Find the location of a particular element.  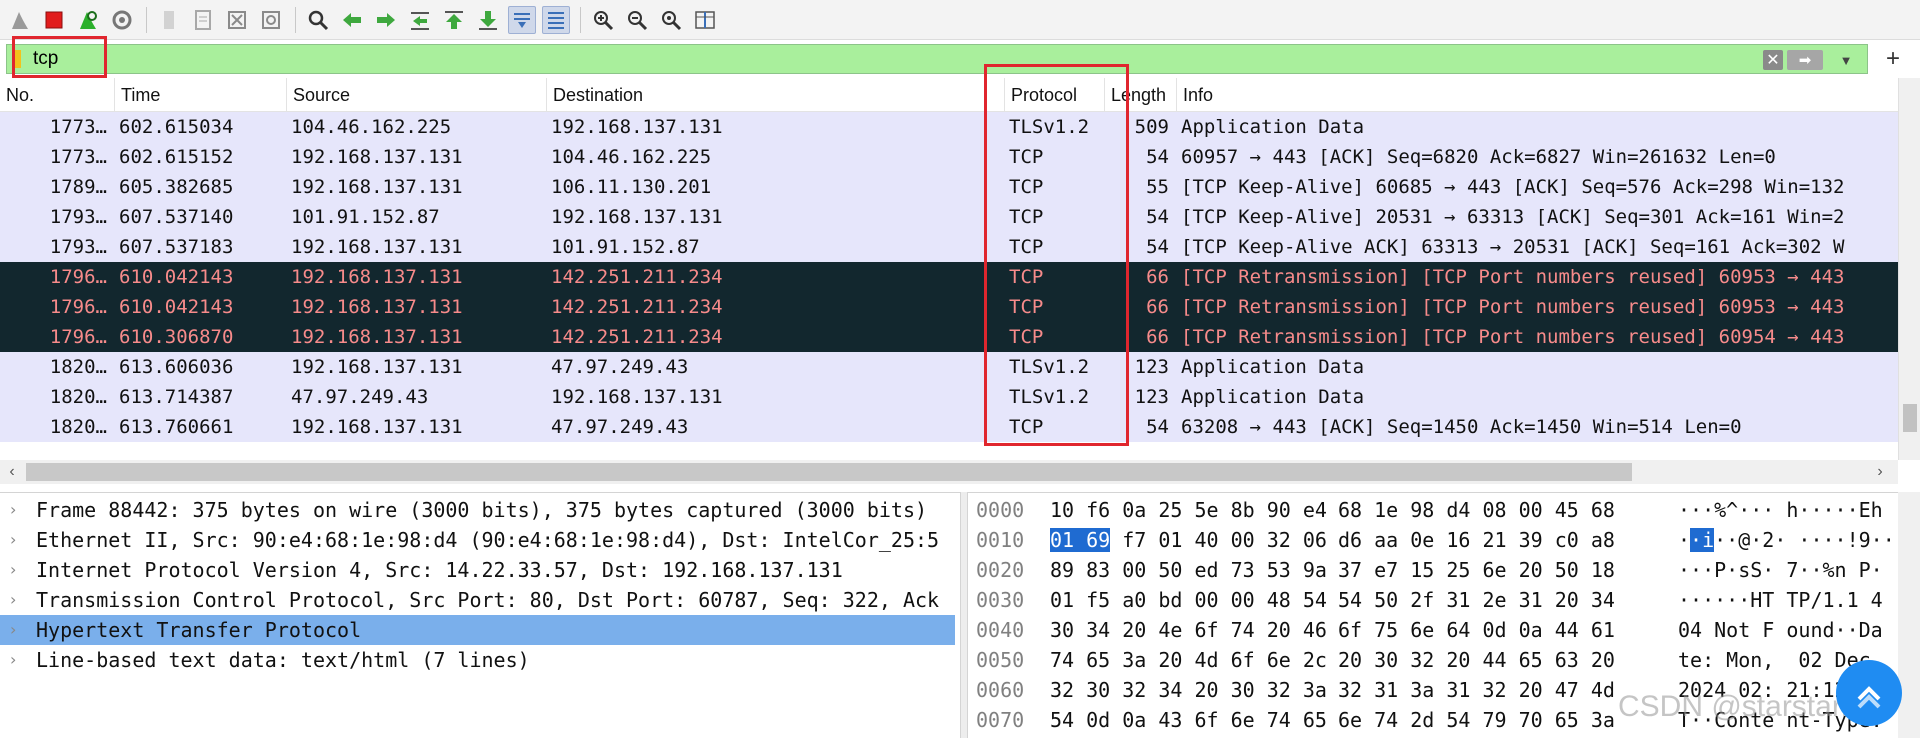

scroll-right-icon: › is located at coordinates (1880, 472).